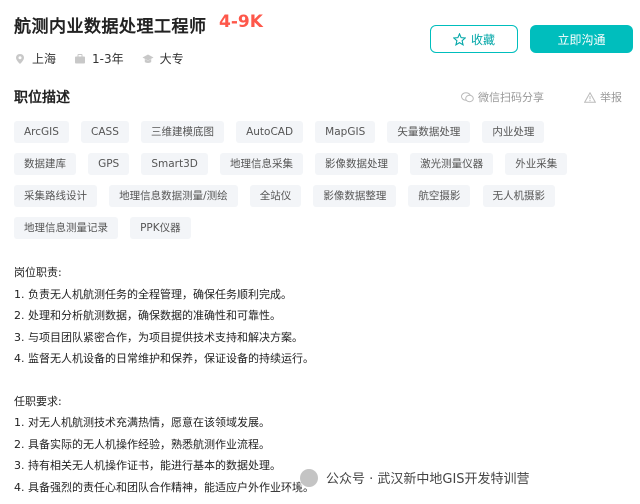 This screenshot has width=640, height=504. What do you see at coordinates (38, 401) in the screenshot?
I see `requirements-title: 任职要求:` at bounding box center [38, 401].